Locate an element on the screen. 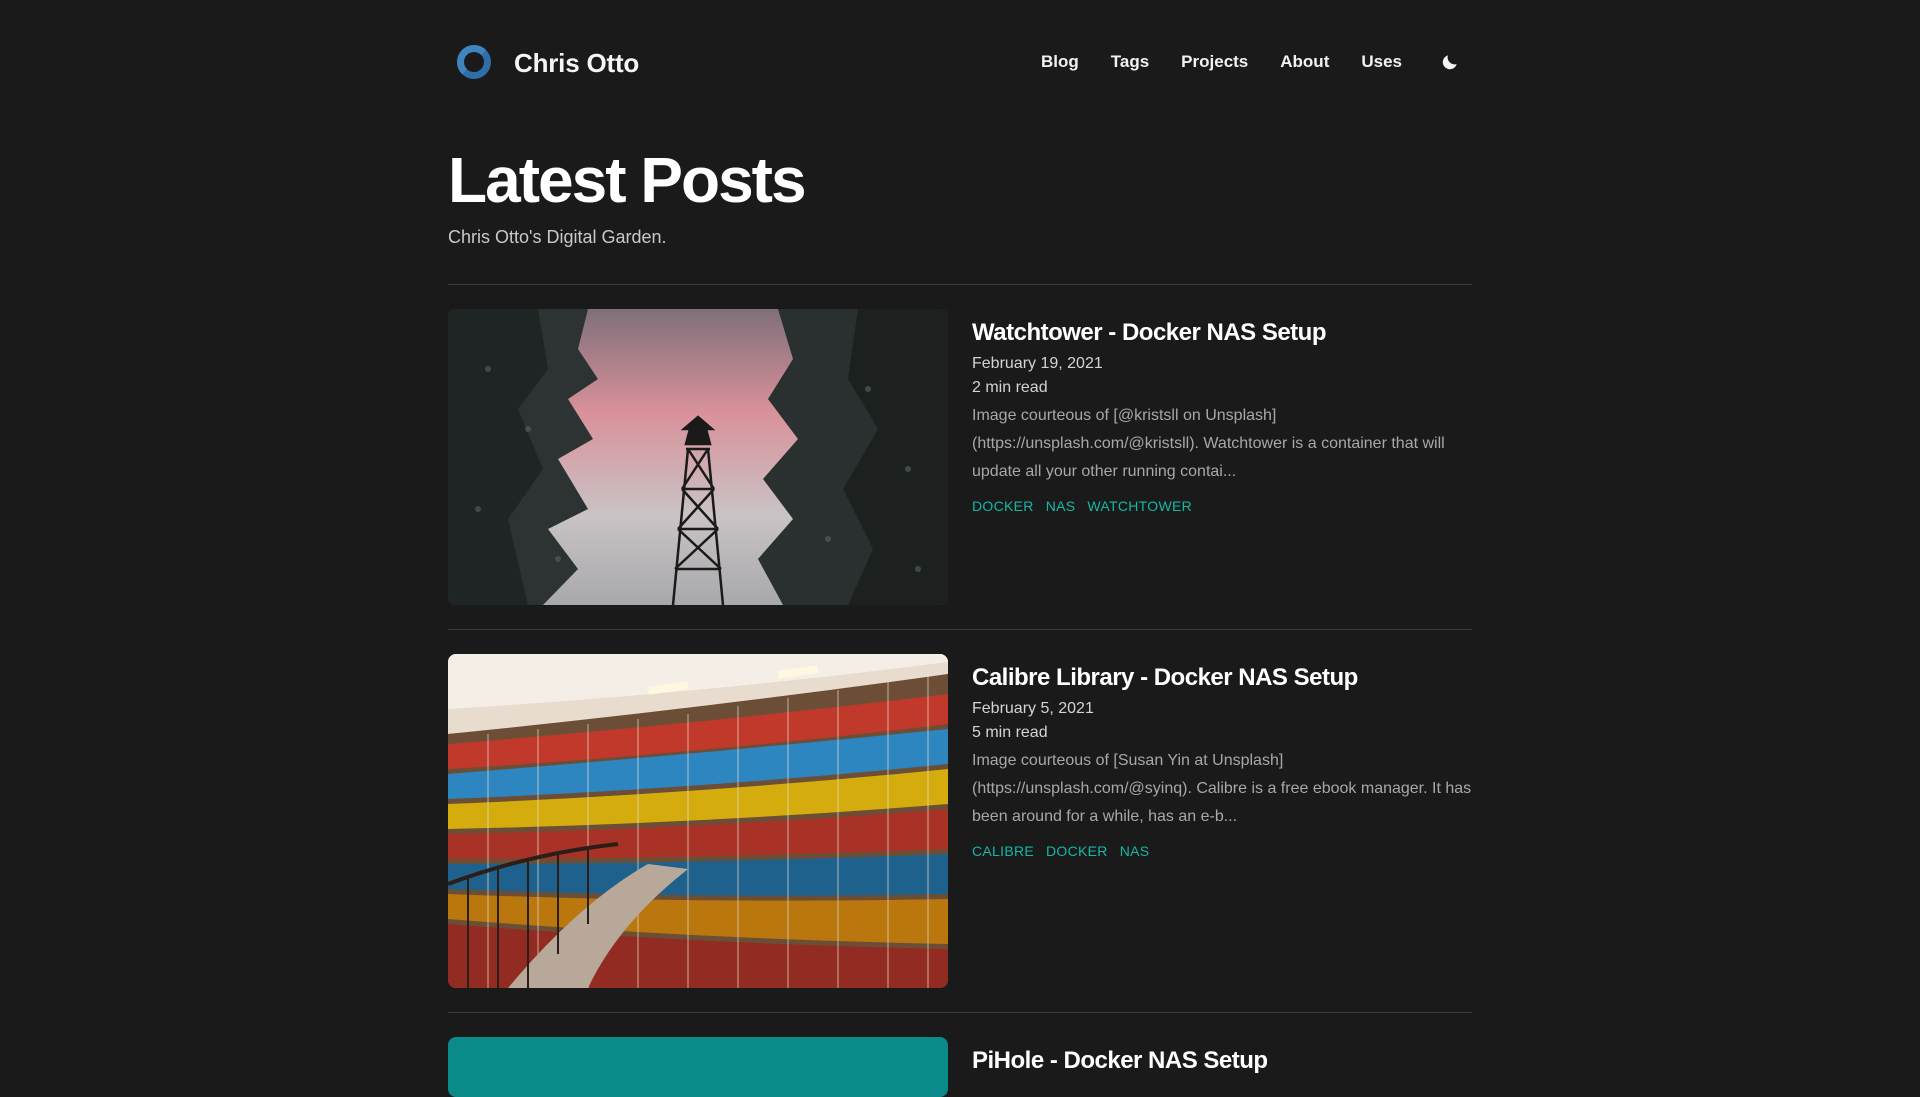 This screenshot has width=1920, height=1097. tag-calibre: CALIBRE is located at coordinates (1003, 851).